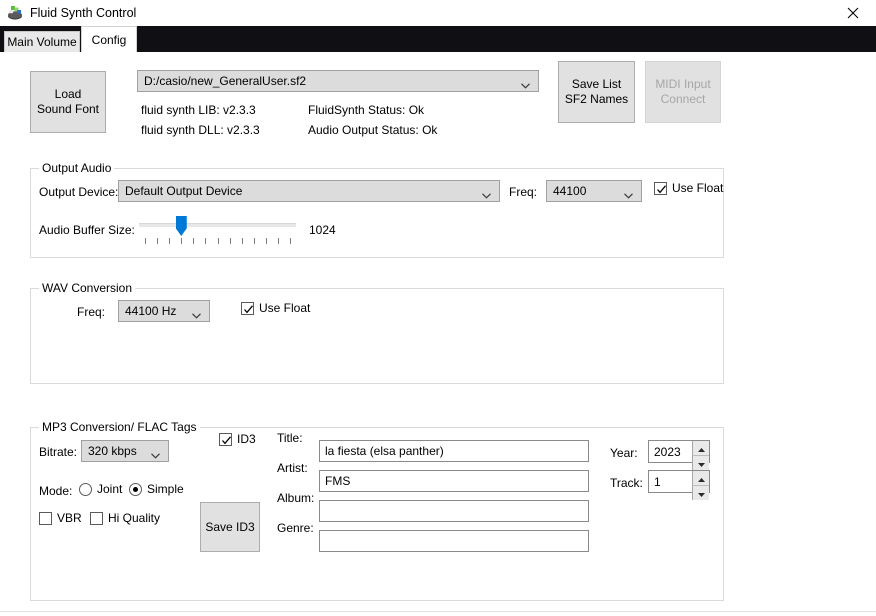 This screenshot has width=876, height=616. What do you see at coordinates (79, 192) in the screenshot?
I see `output-device-label: Output Device:` at bounding box center [79, 192].